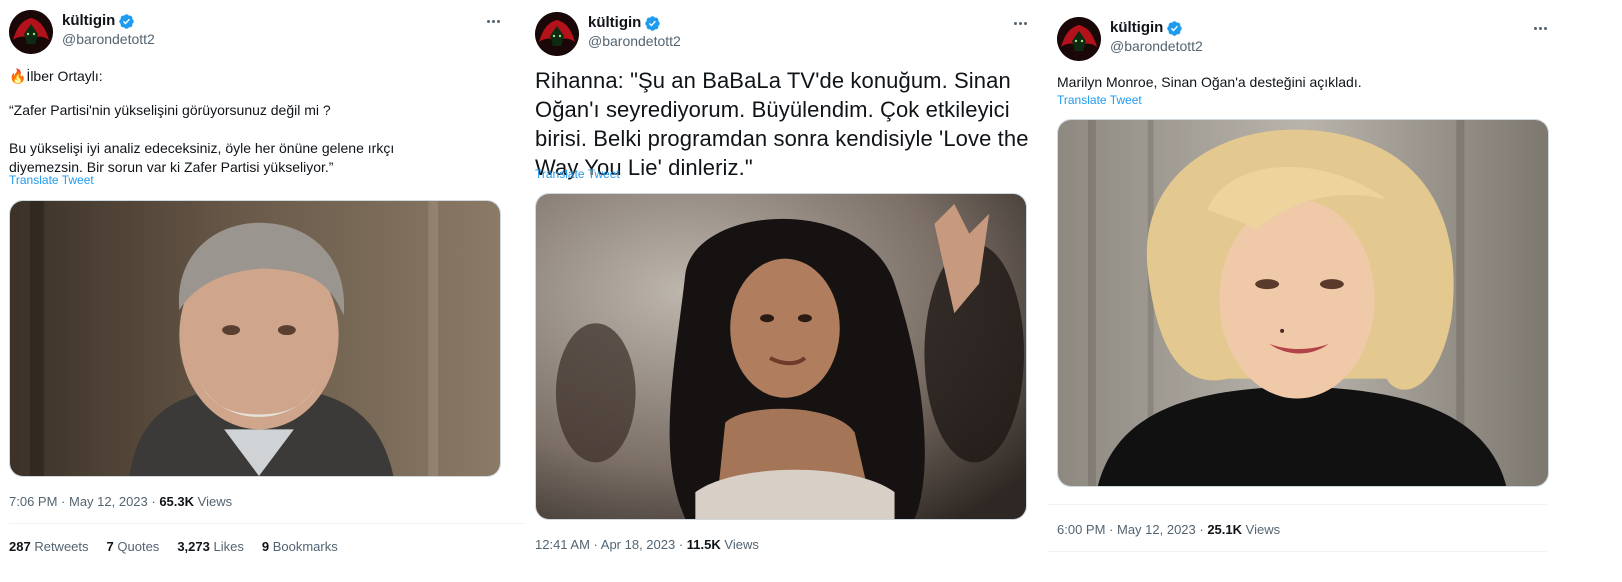  Describe the element at coordinates (138, 546) in the screenshot. I see `quotes-label: Quotes` at that location.